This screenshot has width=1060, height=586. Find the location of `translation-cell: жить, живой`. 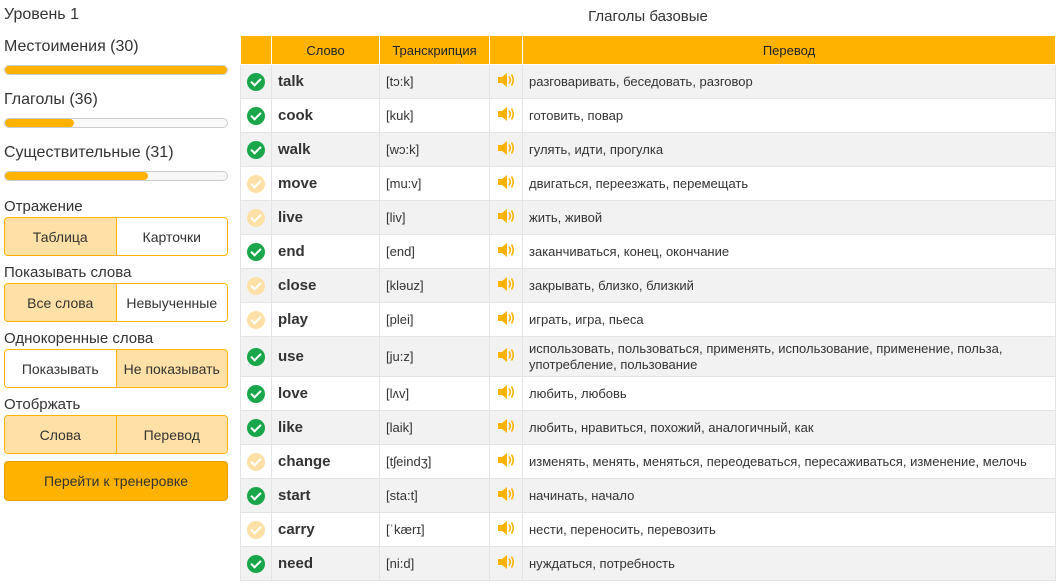

translation-cell: жить, живой is located at coordinates (789, 217).